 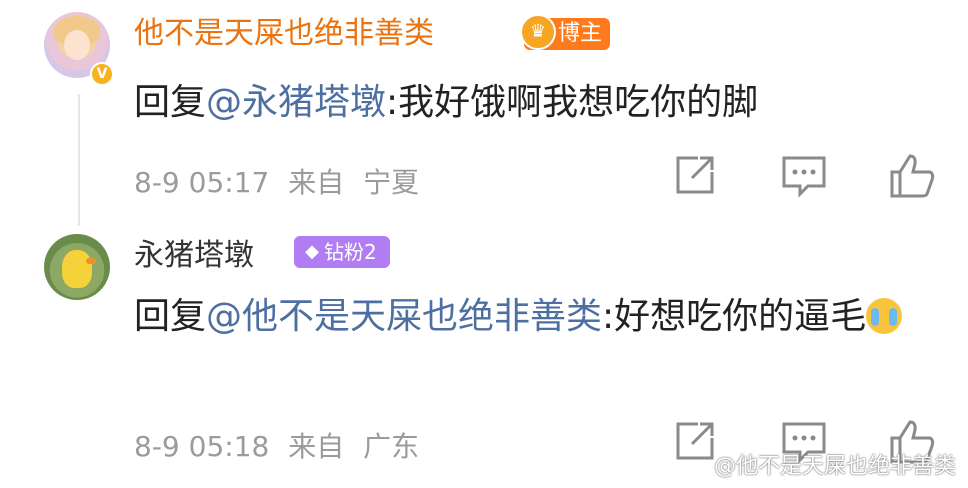 I want to click on comment-icon, so click(x=804, y=177).